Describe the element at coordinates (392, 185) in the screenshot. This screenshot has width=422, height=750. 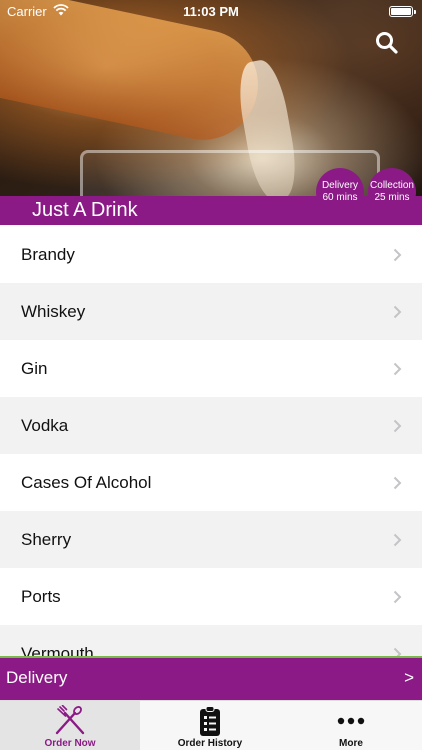
I see `collection-badge-label: Collection` at that location.